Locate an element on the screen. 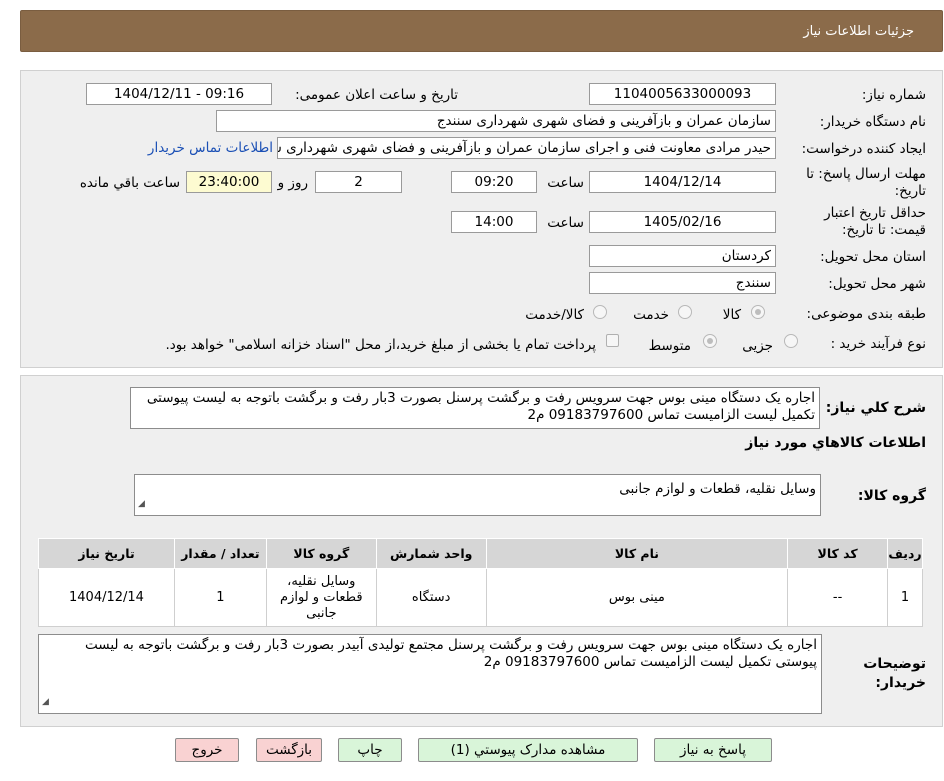 The height and width of the screenshot is (781, 944). category-radio-goods is located at coordinates (758, 312).